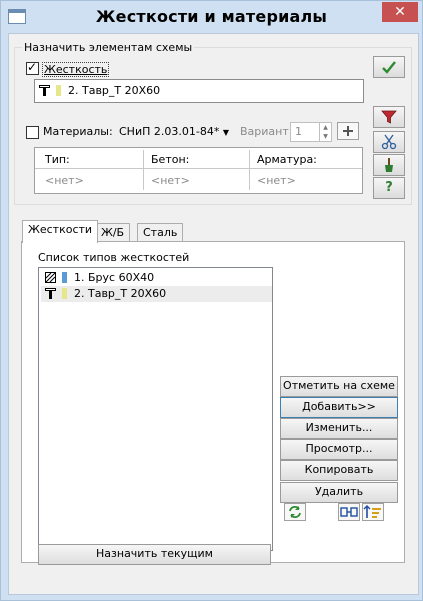 The height and width of the screenshot is (601, 423). Describe the element at coordinates (78, 131) in the screenshot. I see `materials-checkbox-label: Материалы:` at that location.